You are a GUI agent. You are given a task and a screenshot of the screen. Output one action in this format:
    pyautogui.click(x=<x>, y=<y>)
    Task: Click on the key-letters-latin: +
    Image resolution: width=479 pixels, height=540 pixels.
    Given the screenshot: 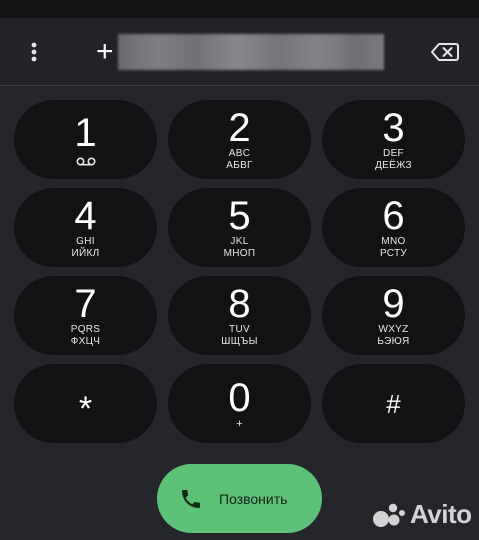 What is the action you would take?
    pyautogui.click(x=239, y=423)
    